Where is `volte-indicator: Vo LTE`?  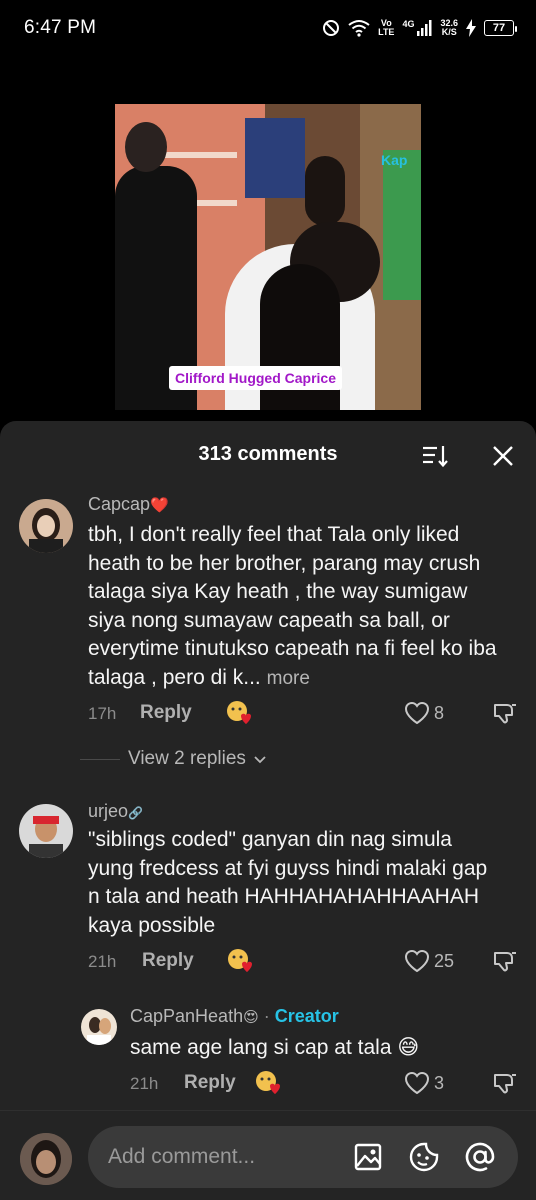
volte-indicator: Vo LTE is located at coordinates (386, 28).